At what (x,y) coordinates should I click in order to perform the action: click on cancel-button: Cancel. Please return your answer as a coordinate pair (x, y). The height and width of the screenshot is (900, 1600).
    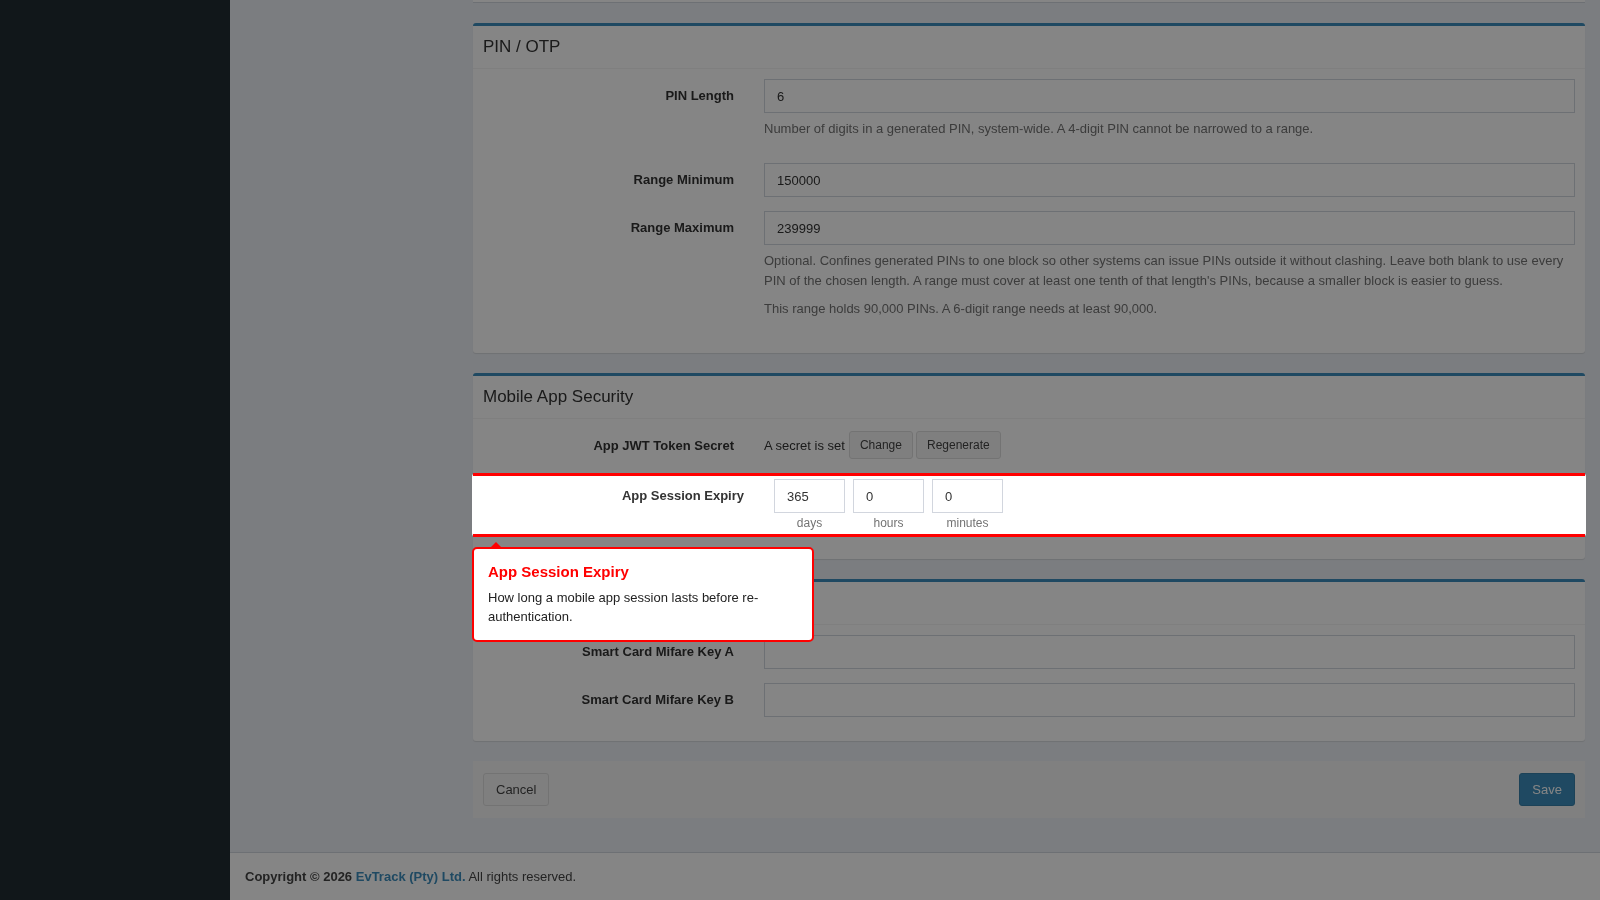
    Looking at the image, I should click on (516, 789).